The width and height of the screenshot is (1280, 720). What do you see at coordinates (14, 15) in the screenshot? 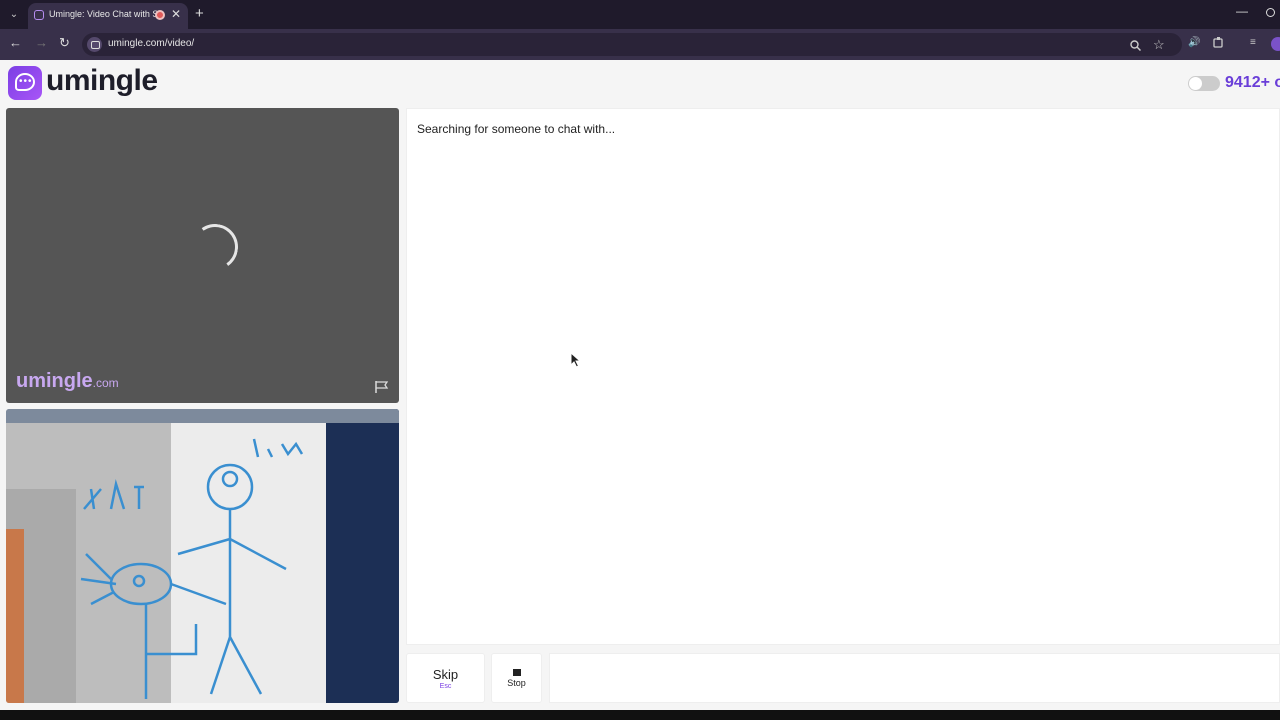
I see `tab-list-chevron-icon: ⌄` at bounding box center [14, 15].